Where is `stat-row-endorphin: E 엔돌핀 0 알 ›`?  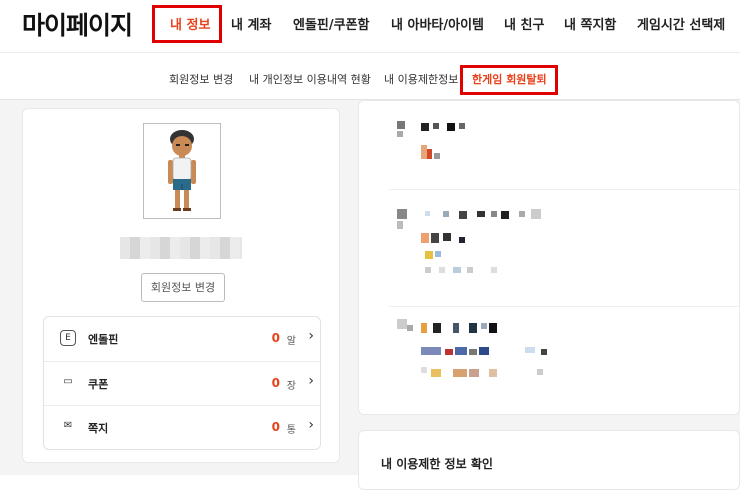
stat-row-endorphin: E 엔돌핀 0 알 › is located at coordinates (183, 339).